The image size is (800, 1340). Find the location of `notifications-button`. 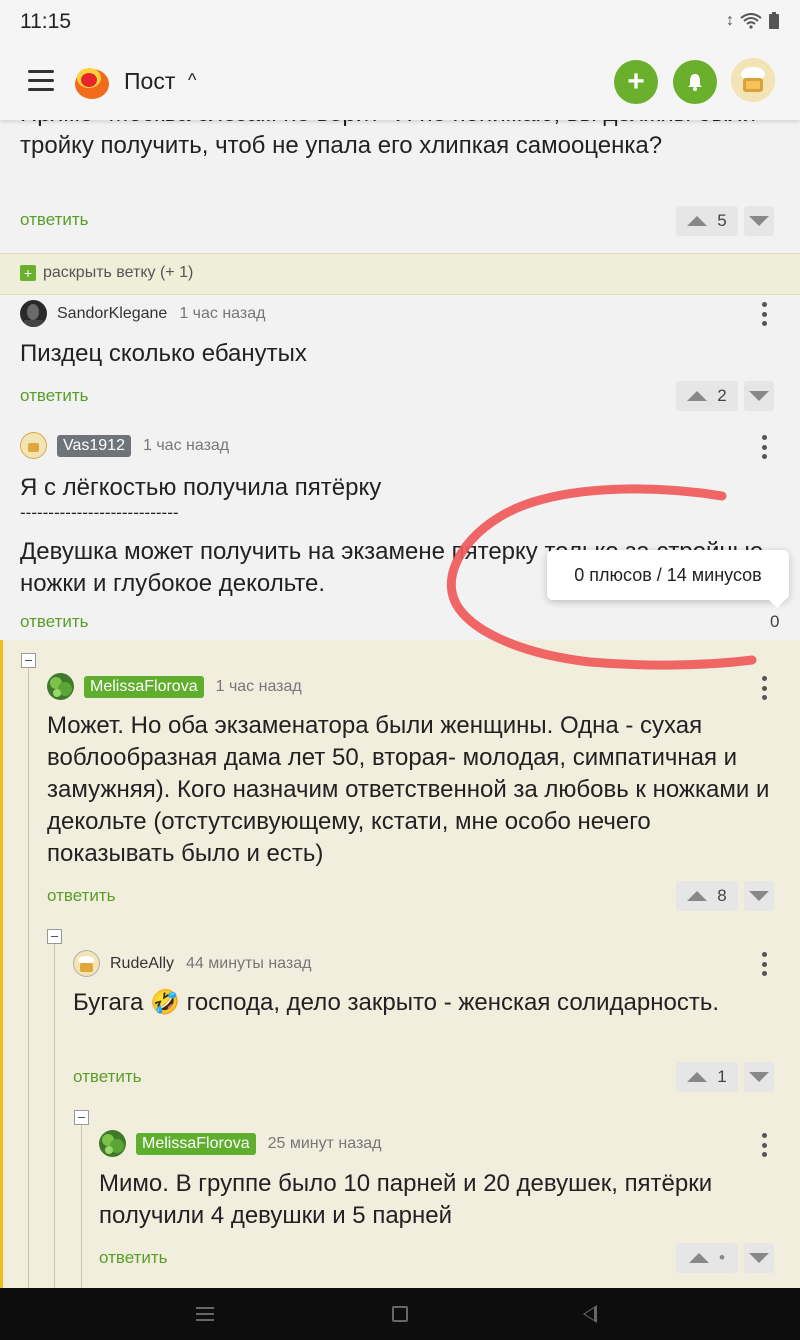

notifications-button is located at coordinates (695, 82).